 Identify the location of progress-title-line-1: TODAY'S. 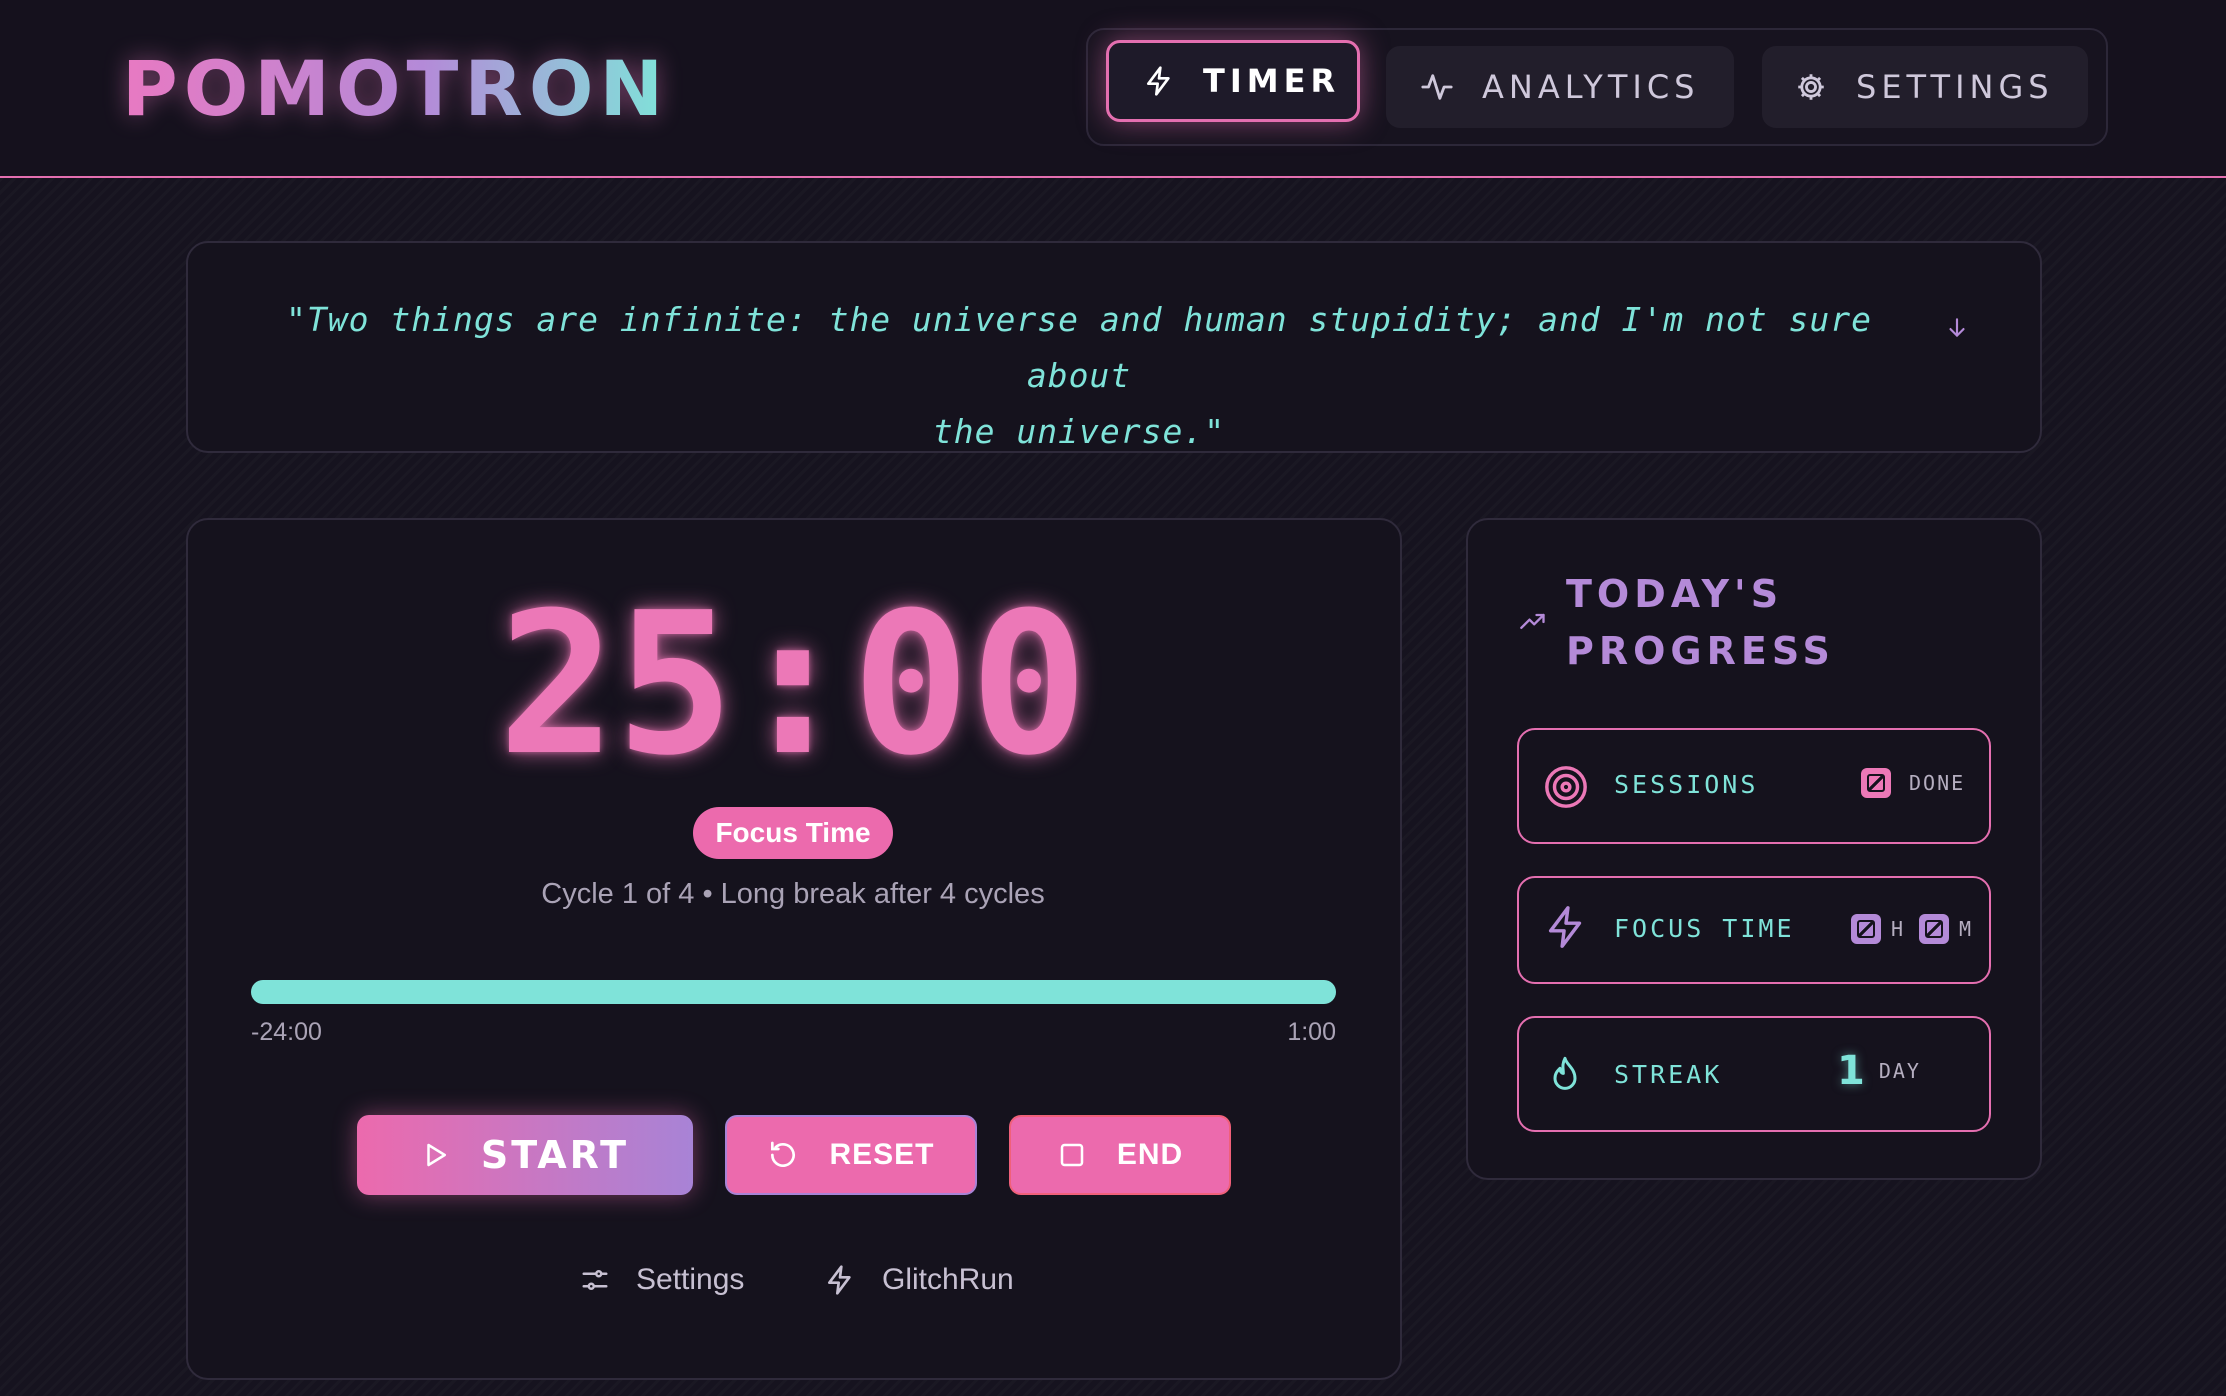
(1675, 594).